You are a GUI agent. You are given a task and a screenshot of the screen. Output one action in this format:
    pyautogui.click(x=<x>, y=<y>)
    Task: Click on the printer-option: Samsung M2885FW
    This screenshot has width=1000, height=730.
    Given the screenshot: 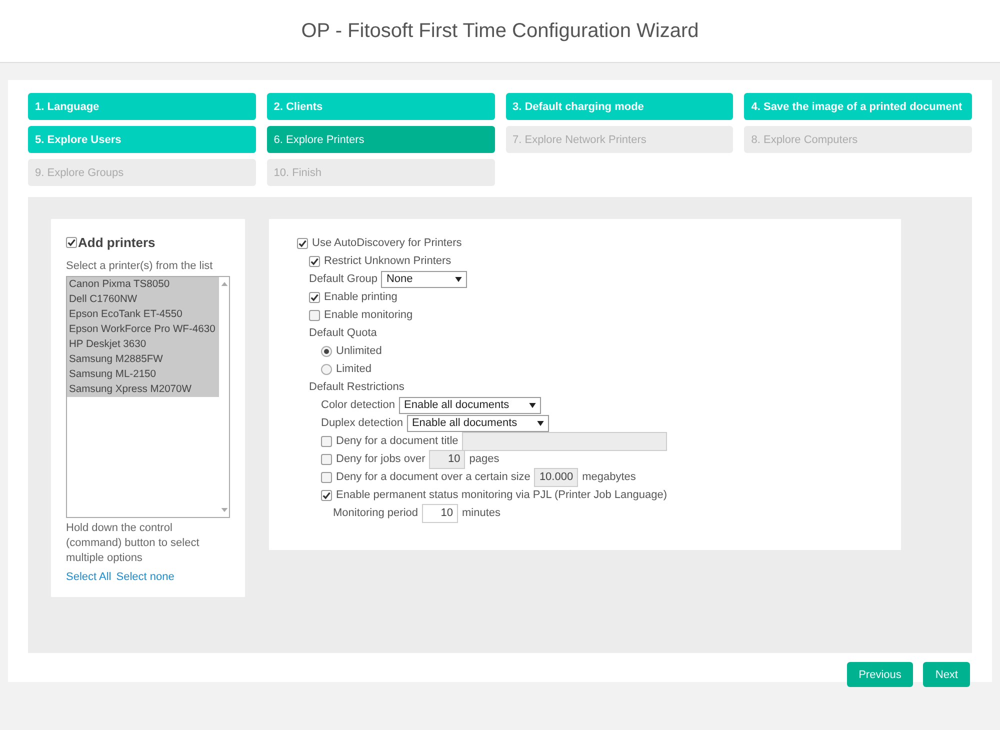 What is the action you would take?
    pyautogui.click(x=143, y=359)
    